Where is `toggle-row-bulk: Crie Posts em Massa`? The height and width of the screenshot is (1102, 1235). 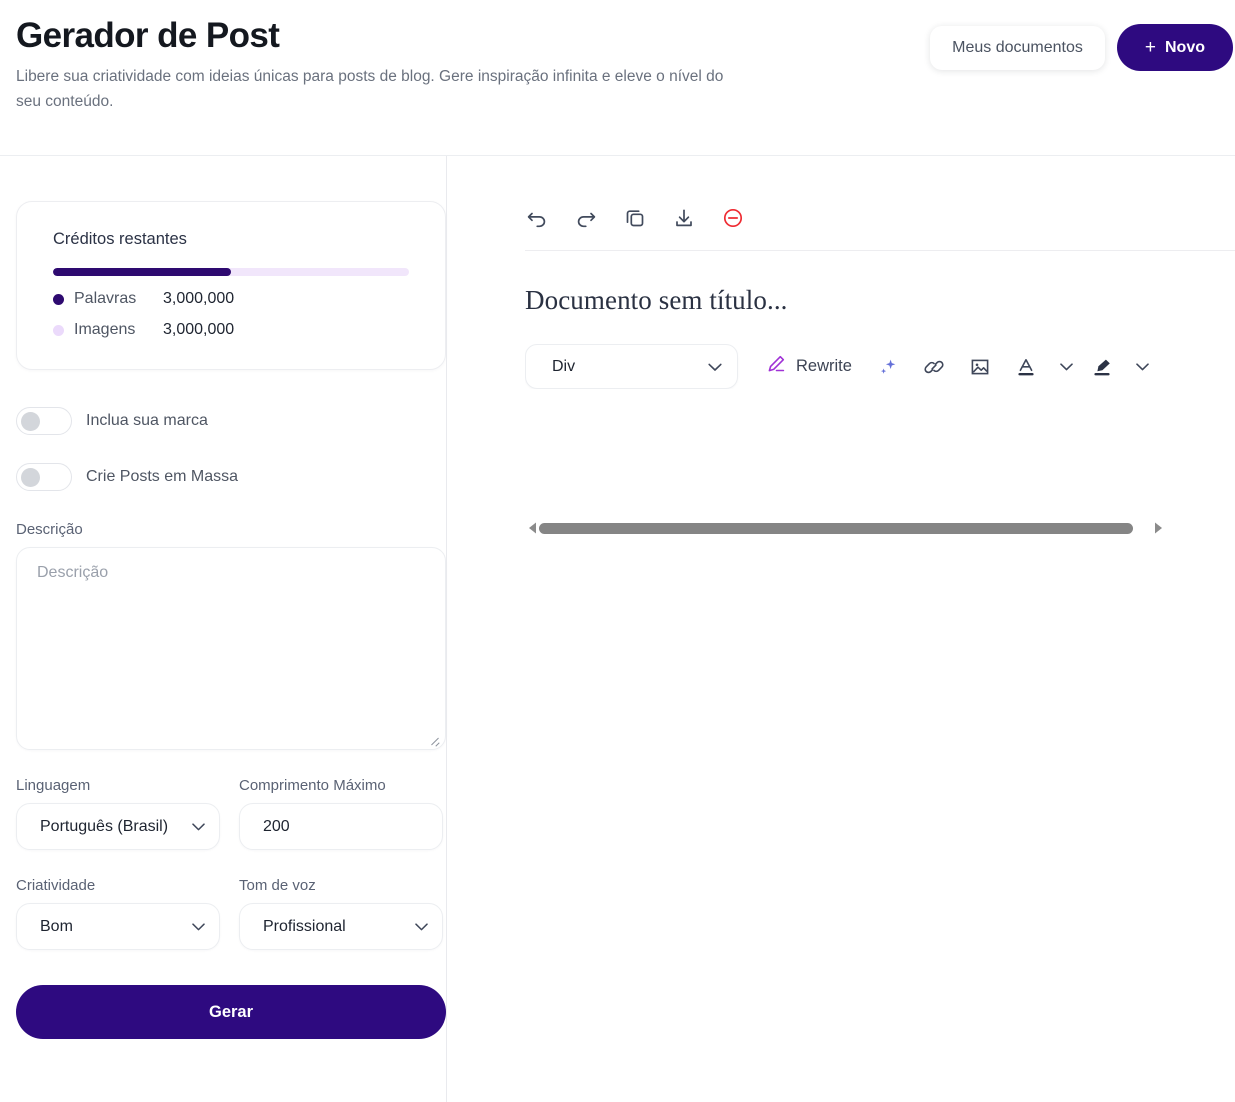
toggle-row-bulk: Crie Posts em Massa is located at coordinates (231, 477).